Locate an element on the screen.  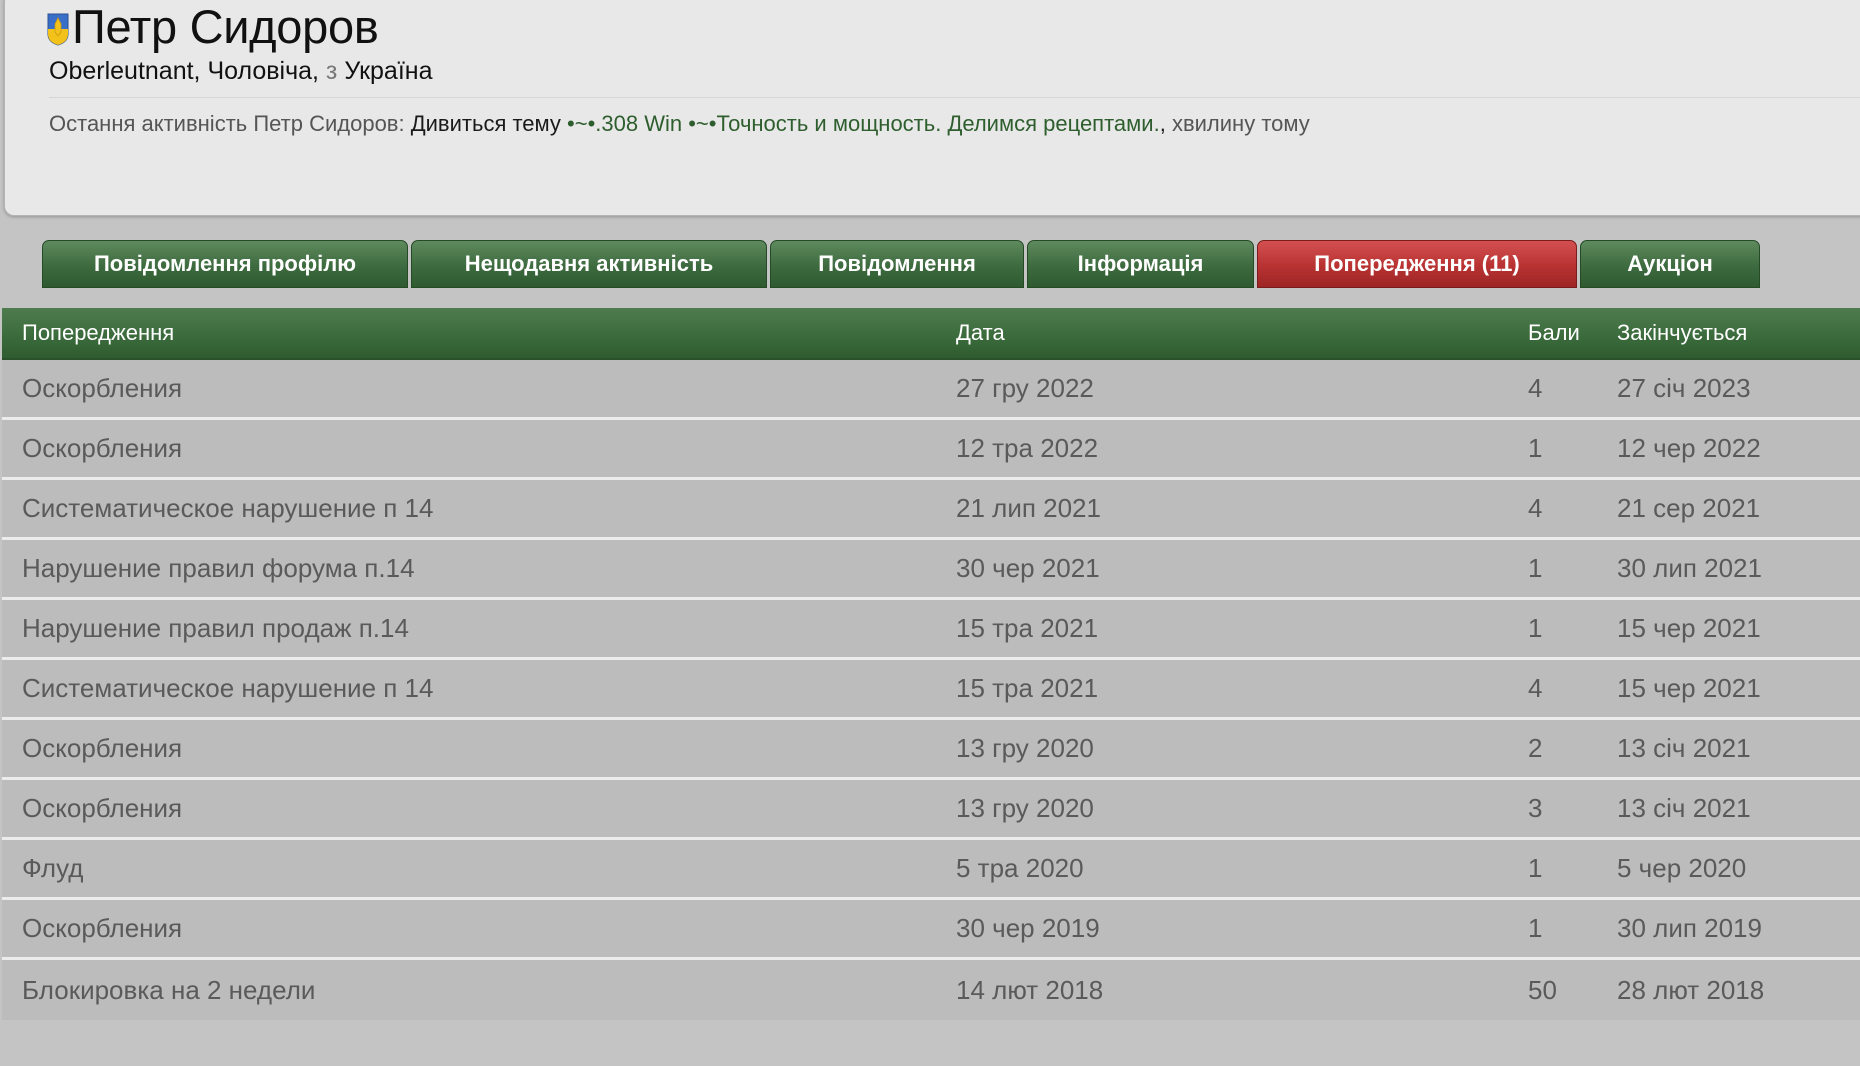
last-activity-time: хвилину тому is located at coordinates (1240, 123).